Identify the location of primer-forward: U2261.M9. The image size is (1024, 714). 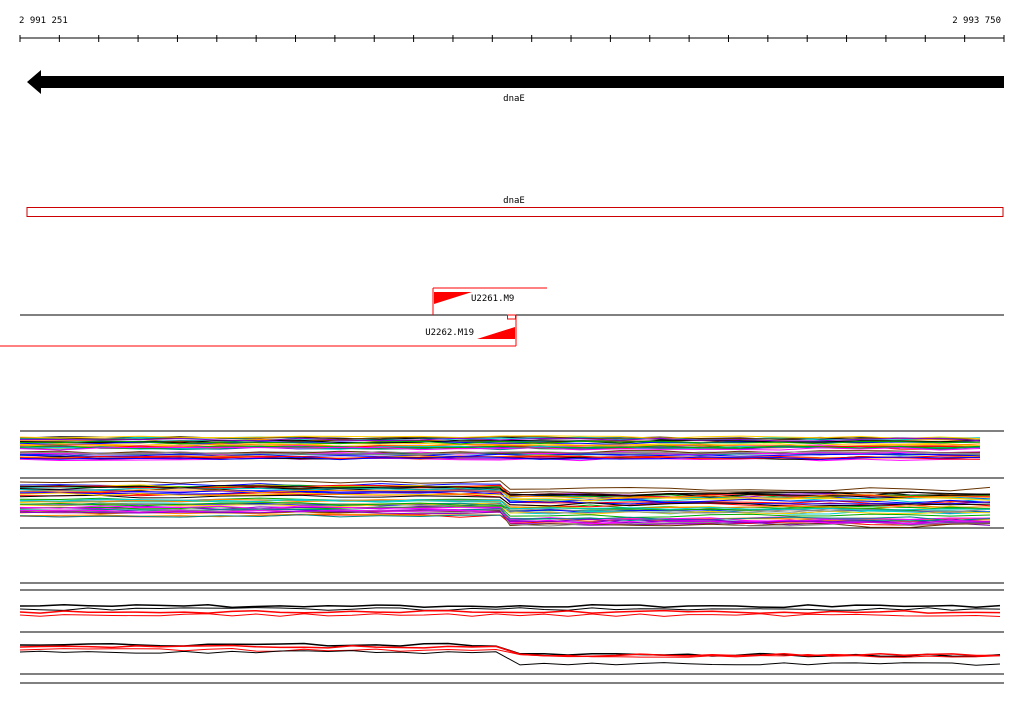
(489, 303).